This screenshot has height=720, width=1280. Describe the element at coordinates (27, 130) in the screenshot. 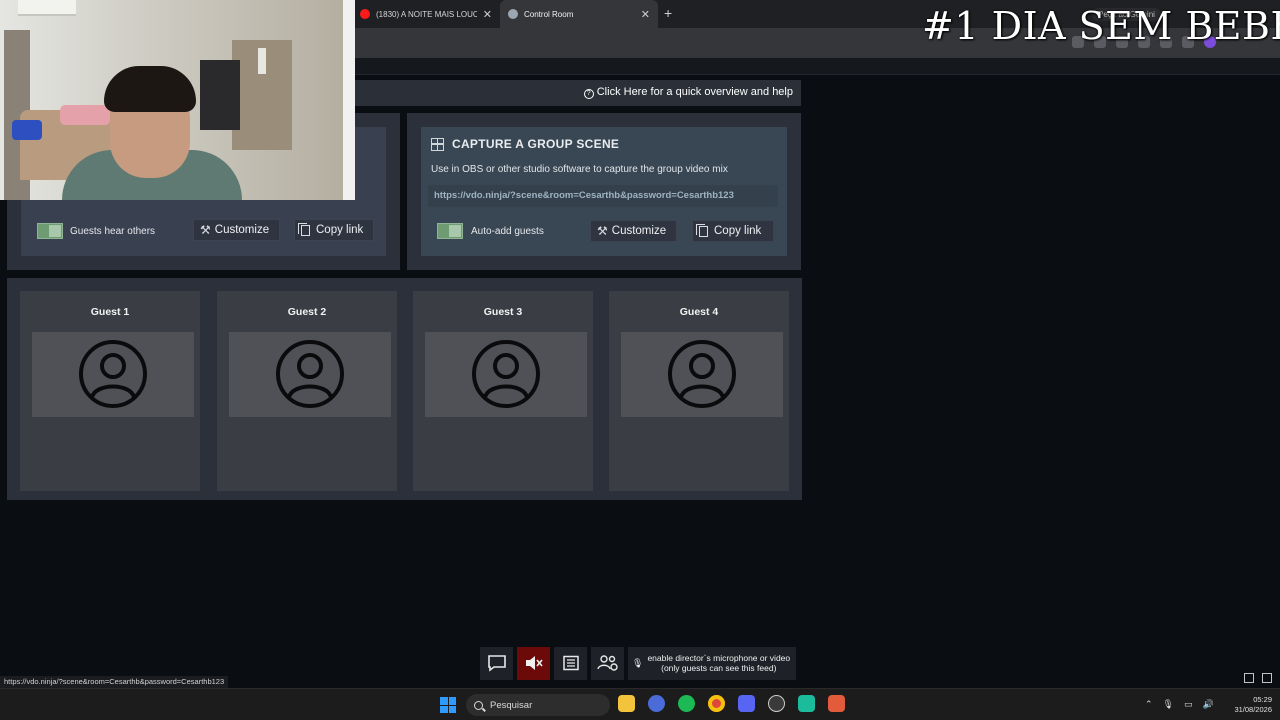

I see `blue-cloth` at that location.